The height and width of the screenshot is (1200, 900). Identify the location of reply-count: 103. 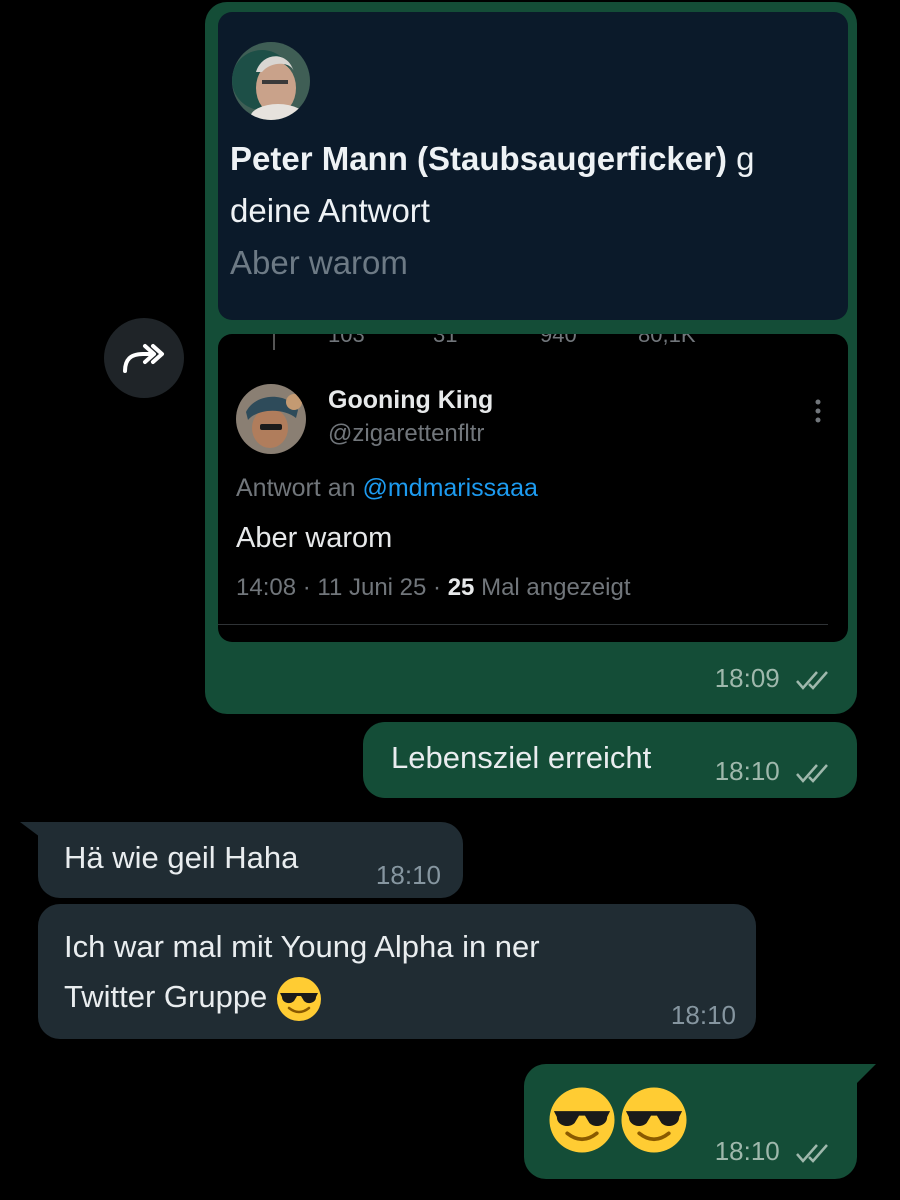
(346, 340).